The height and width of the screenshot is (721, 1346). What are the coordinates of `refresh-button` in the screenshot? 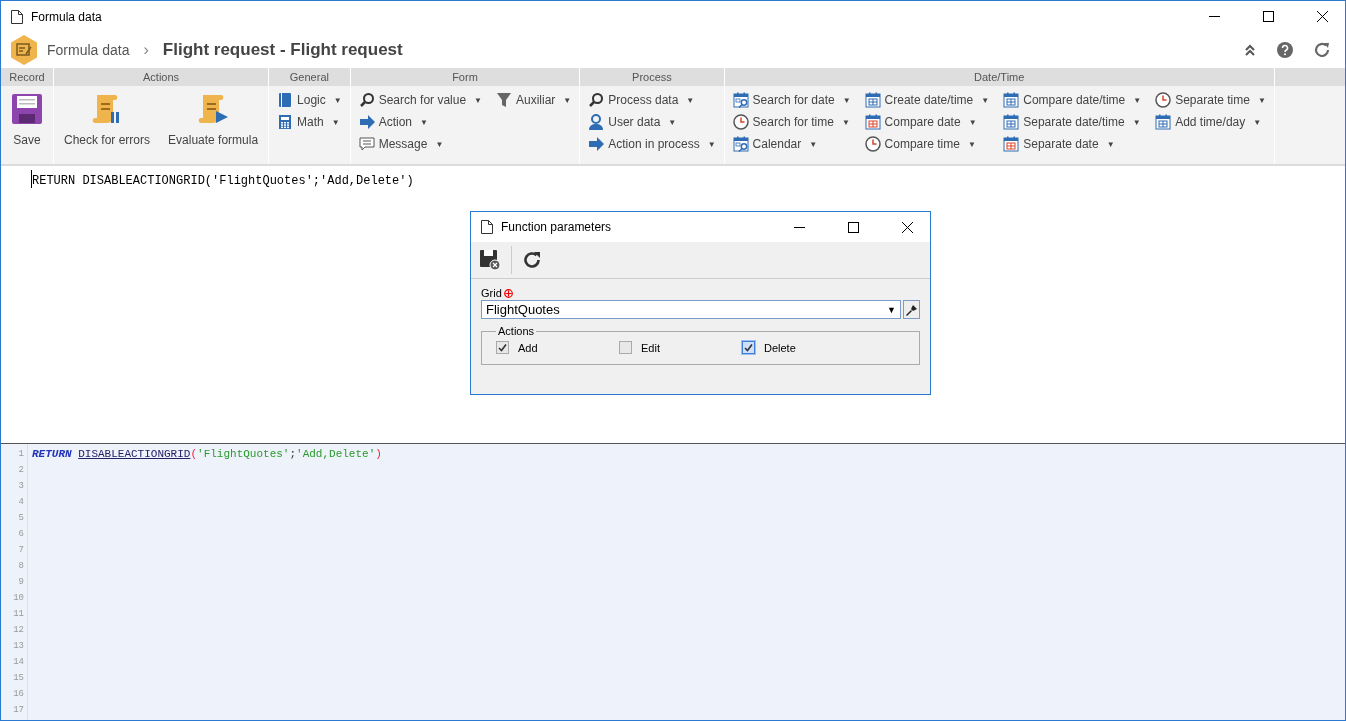 It's located at (532, 260).